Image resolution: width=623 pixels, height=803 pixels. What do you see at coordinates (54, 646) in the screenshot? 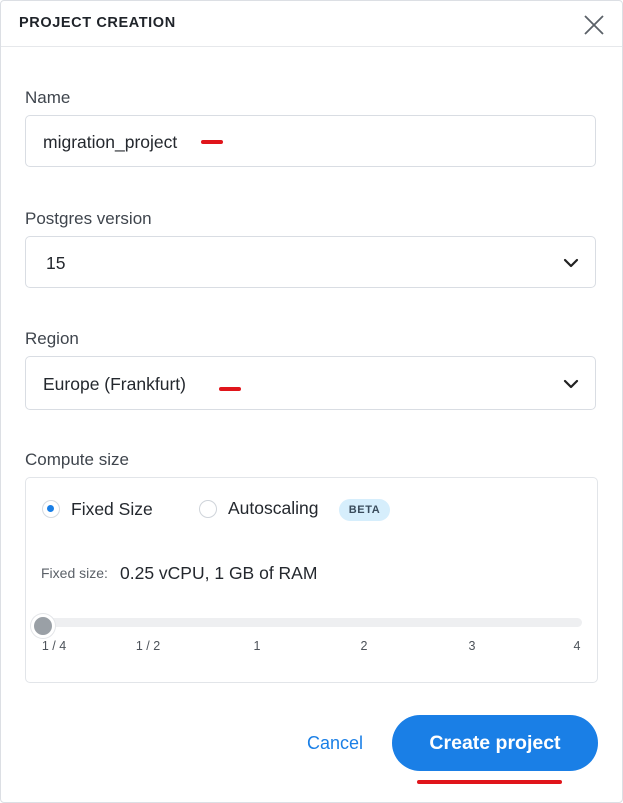
I see `slider-tick: 1 / 4` at bounding box center [54, 646].